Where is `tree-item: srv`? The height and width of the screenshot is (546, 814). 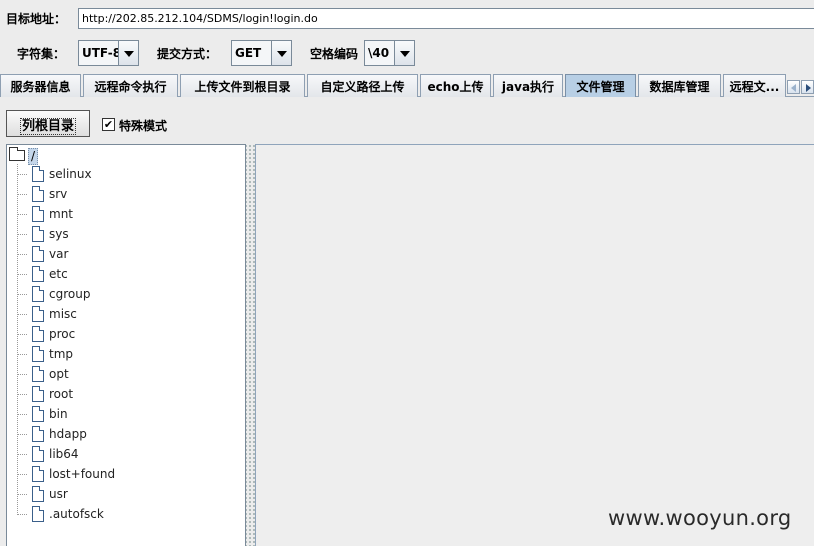
tree-item: srv is located at coordinates (127, 195).